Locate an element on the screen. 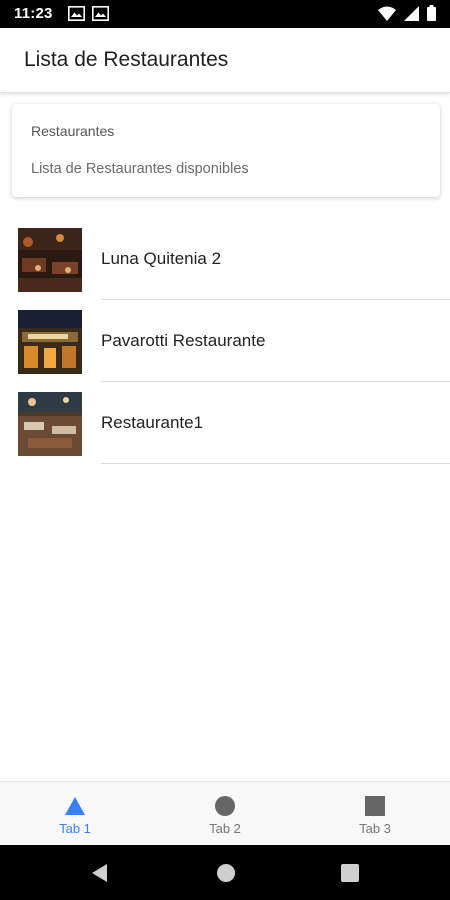  restaurant-name: Luna Quitenia 2 is located at coordinates (161, 258).